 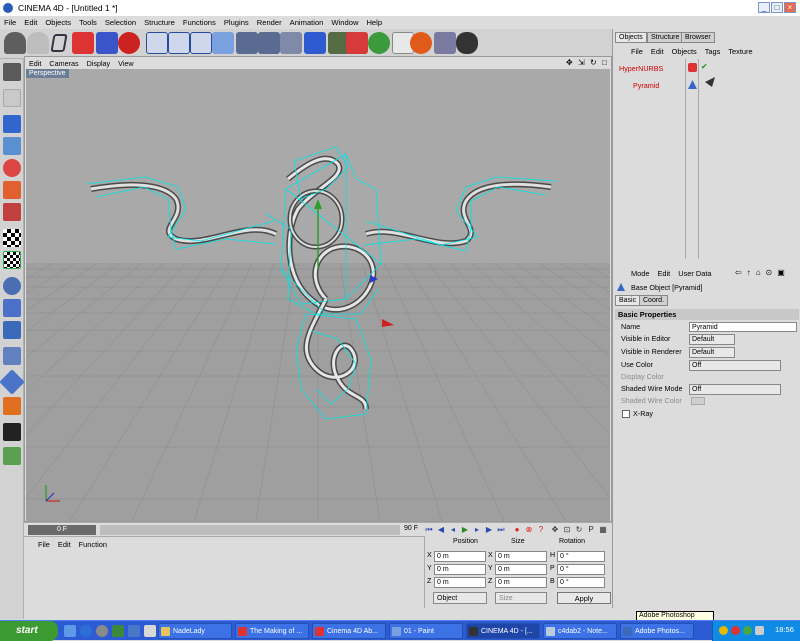 What do you see at coordinates (421, 43) in the screenshot?
I see `light-icon` at bounding box center [421, 43].